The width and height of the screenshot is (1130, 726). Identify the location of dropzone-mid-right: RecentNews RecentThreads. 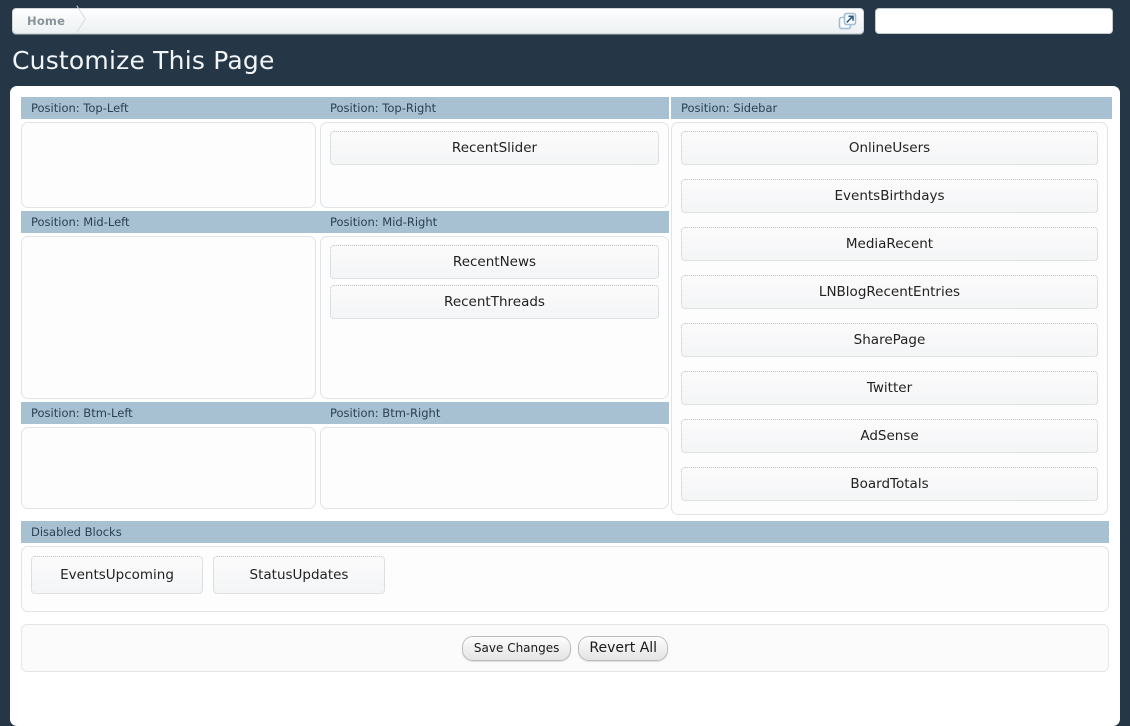
(494, 317).